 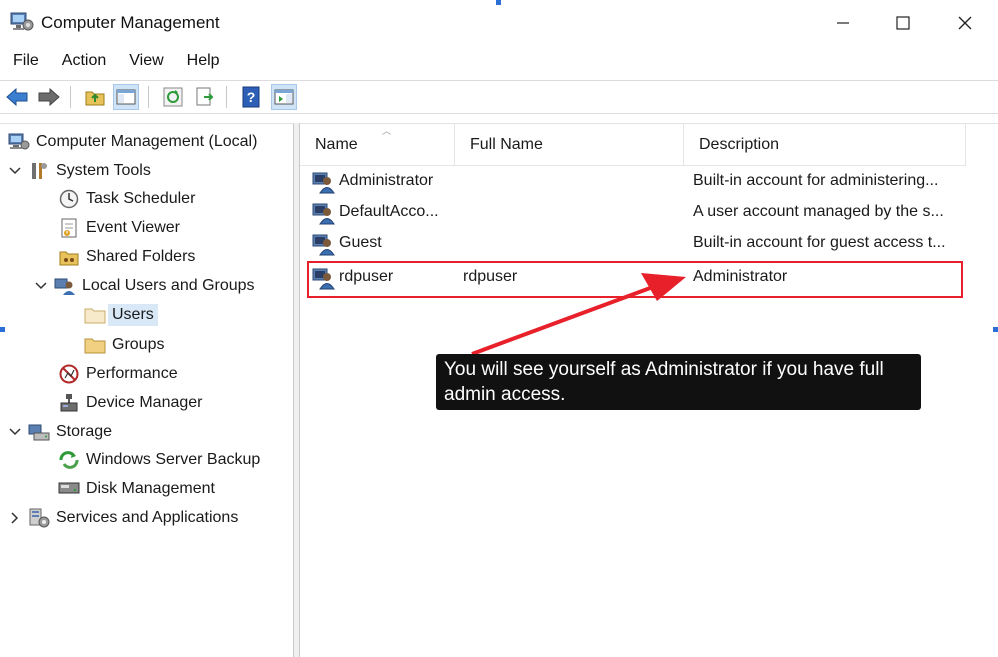 I want to click on export-icon, so click(x=205, y=96).